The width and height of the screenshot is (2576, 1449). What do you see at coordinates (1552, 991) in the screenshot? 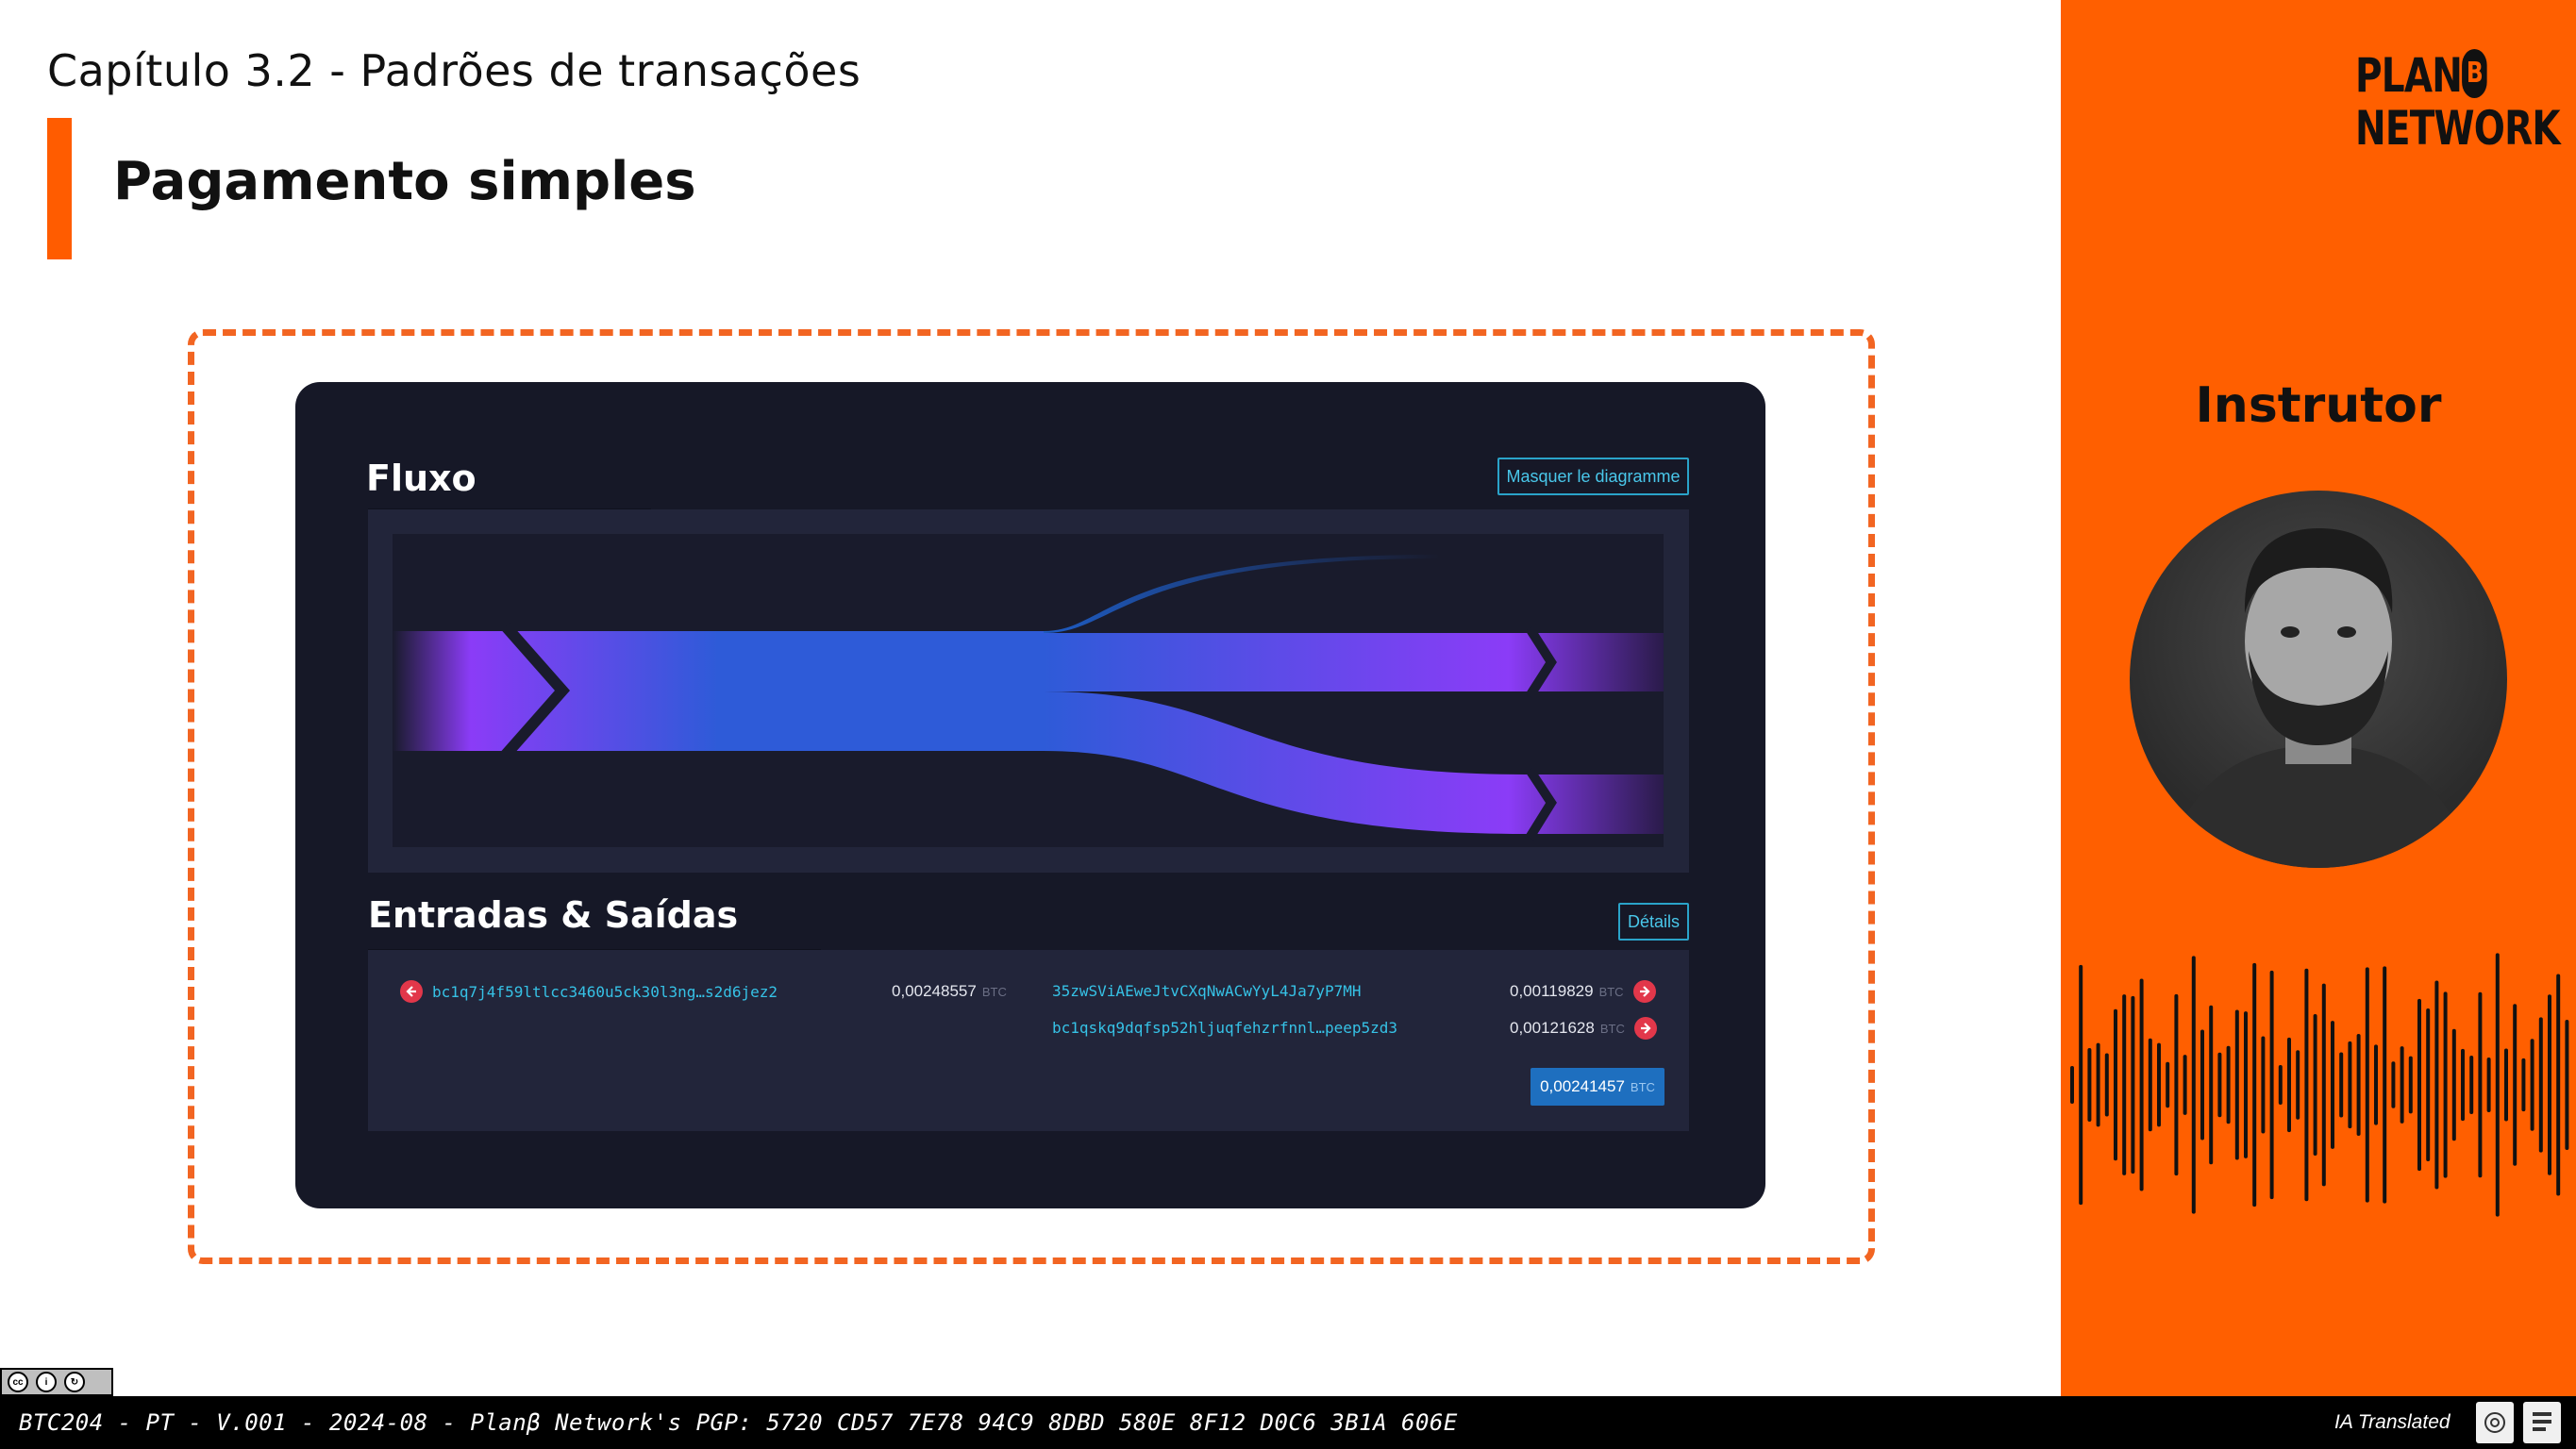
I see `amount-value: 0,00119829` at bounding box center [1552, 991].